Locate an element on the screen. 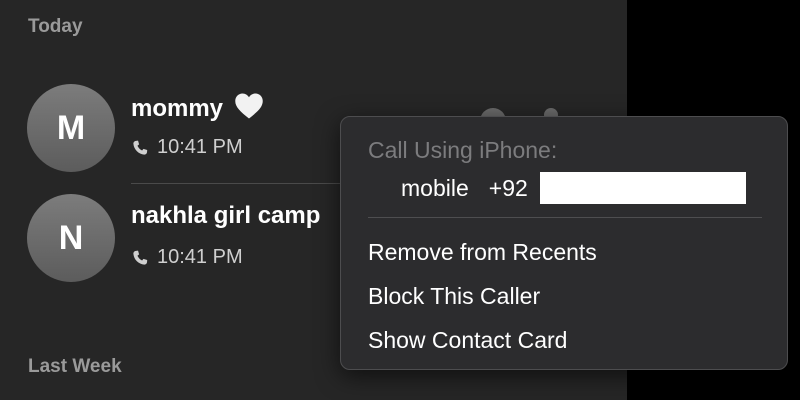  menu-item-call-mobile: mobile +92 is located at coordinates (573, 188).